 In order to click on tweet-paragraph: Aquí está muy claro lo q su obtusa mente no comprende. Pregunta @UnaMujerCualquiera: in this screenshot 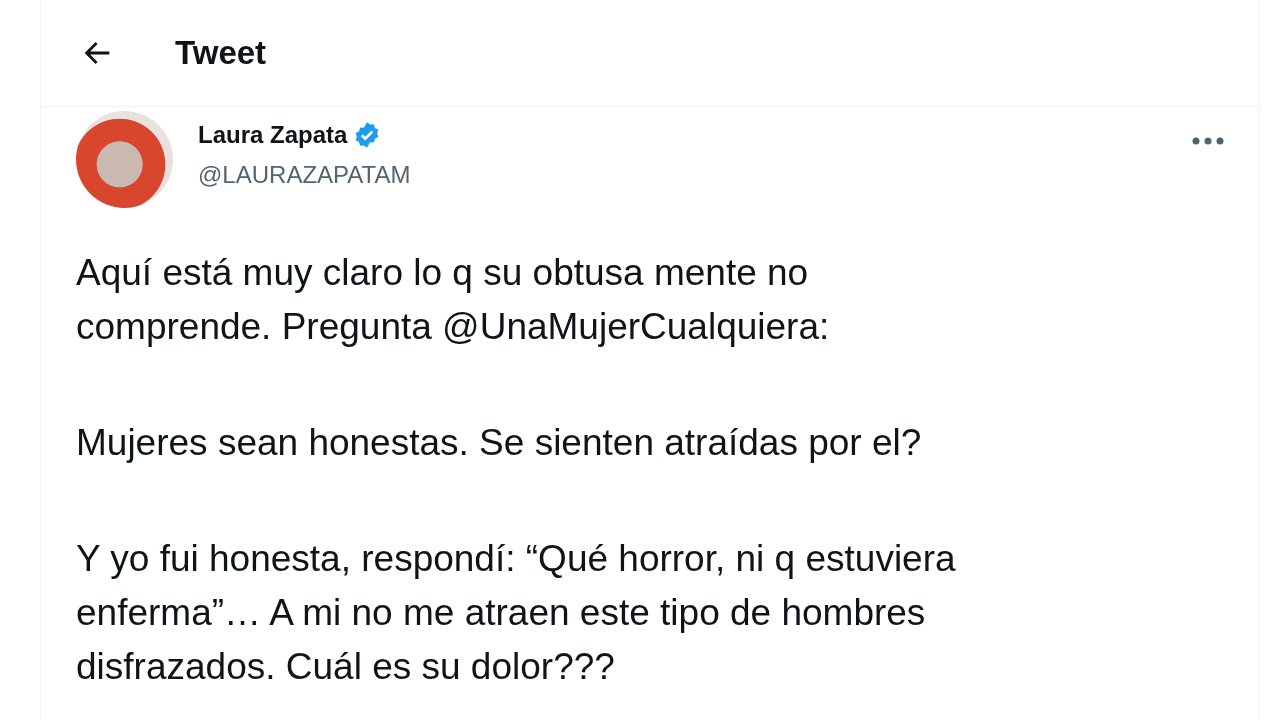, I will do `click(453, 300)`.